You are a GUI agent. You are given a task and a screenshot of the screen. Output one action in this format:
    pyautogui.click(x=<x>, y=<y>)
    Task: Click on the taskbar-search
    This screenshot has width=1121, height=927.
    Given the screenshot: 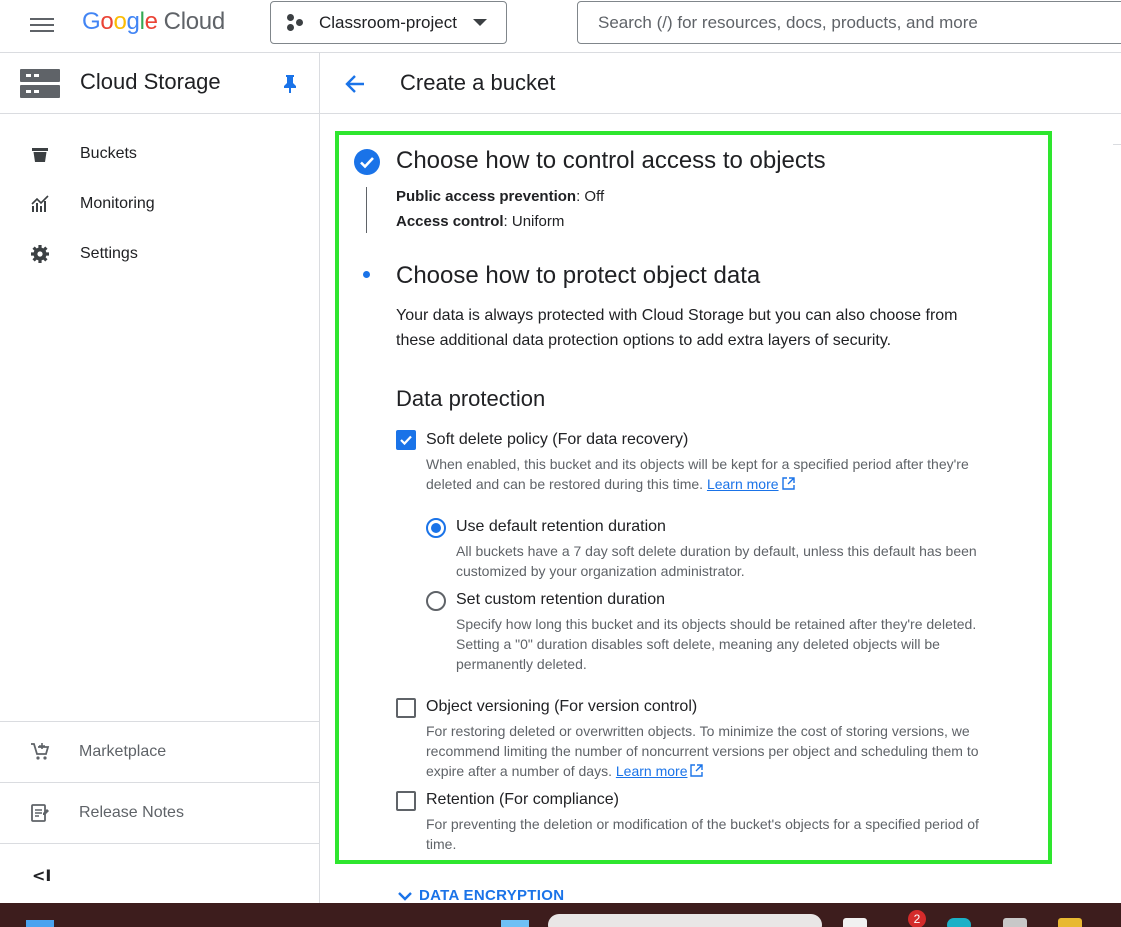 What is the action you would take?
    pyautogui.click(x=685, y=920)
    